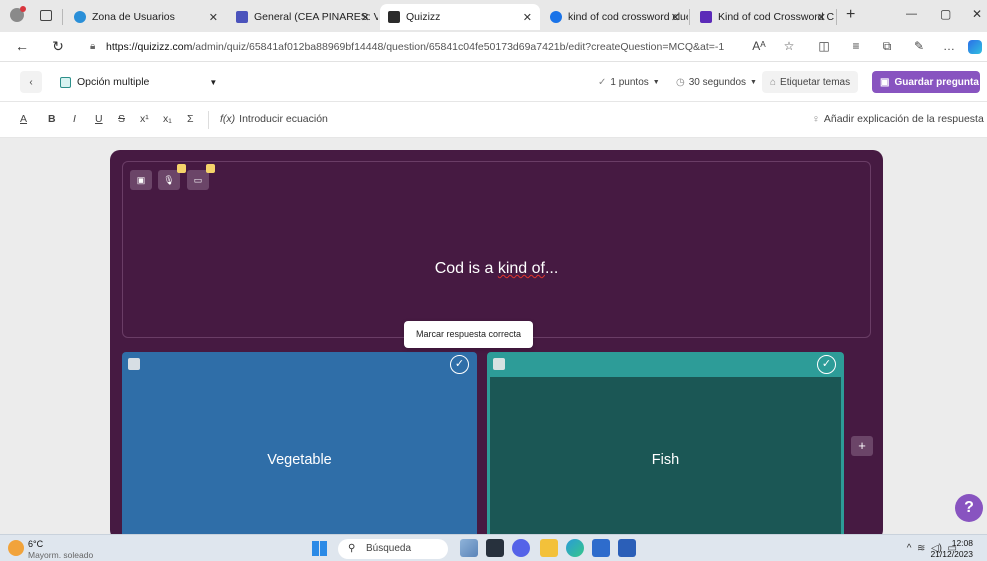 The image size is (987, 561). I want to click on weather-temp: 6°C, so click(35, 544).